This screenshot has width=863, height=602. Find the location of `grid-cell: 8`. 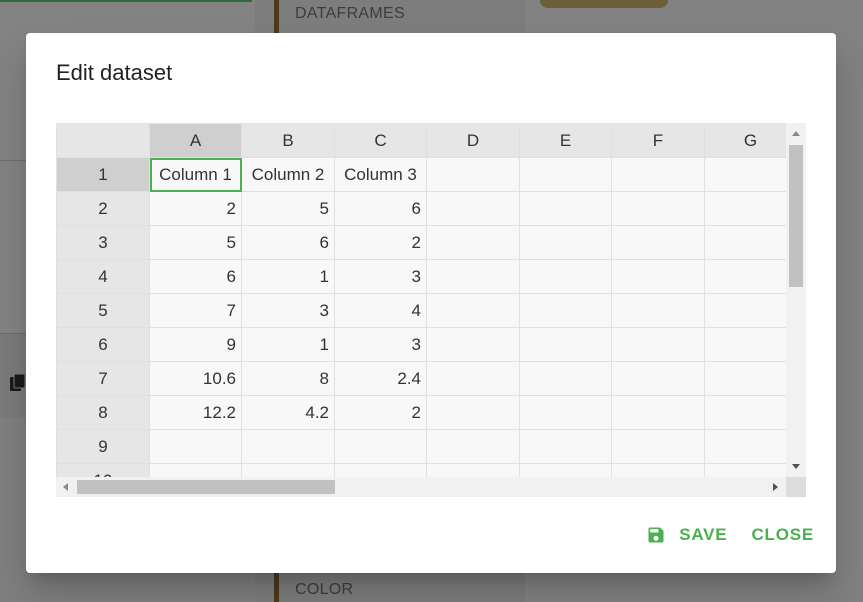

grid-cell: 8 is located at coordinates (288, 378).